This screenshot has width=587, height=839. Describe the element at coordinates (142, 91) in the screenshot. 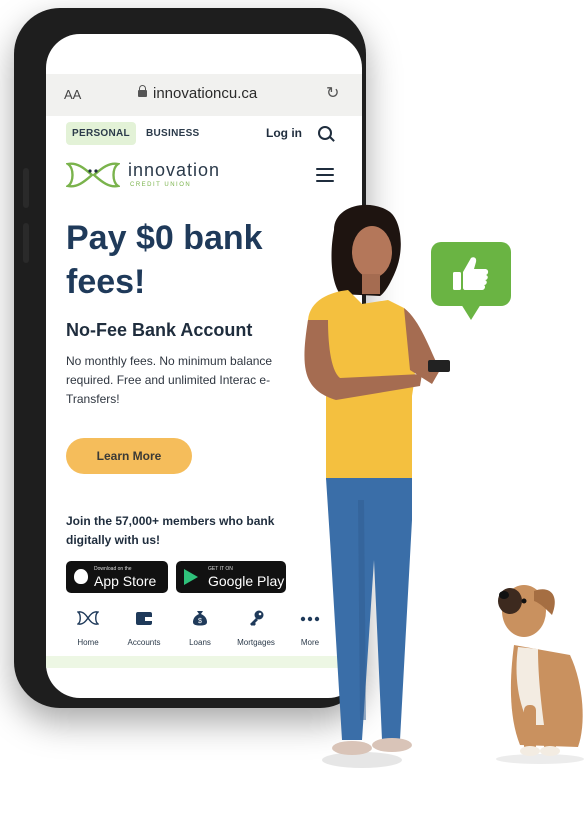

I see `lock-icon` at that location.